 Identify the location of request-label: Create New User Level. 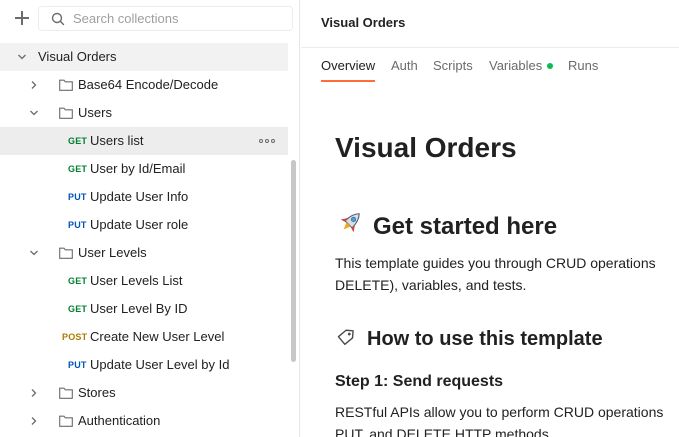
(157, 336).